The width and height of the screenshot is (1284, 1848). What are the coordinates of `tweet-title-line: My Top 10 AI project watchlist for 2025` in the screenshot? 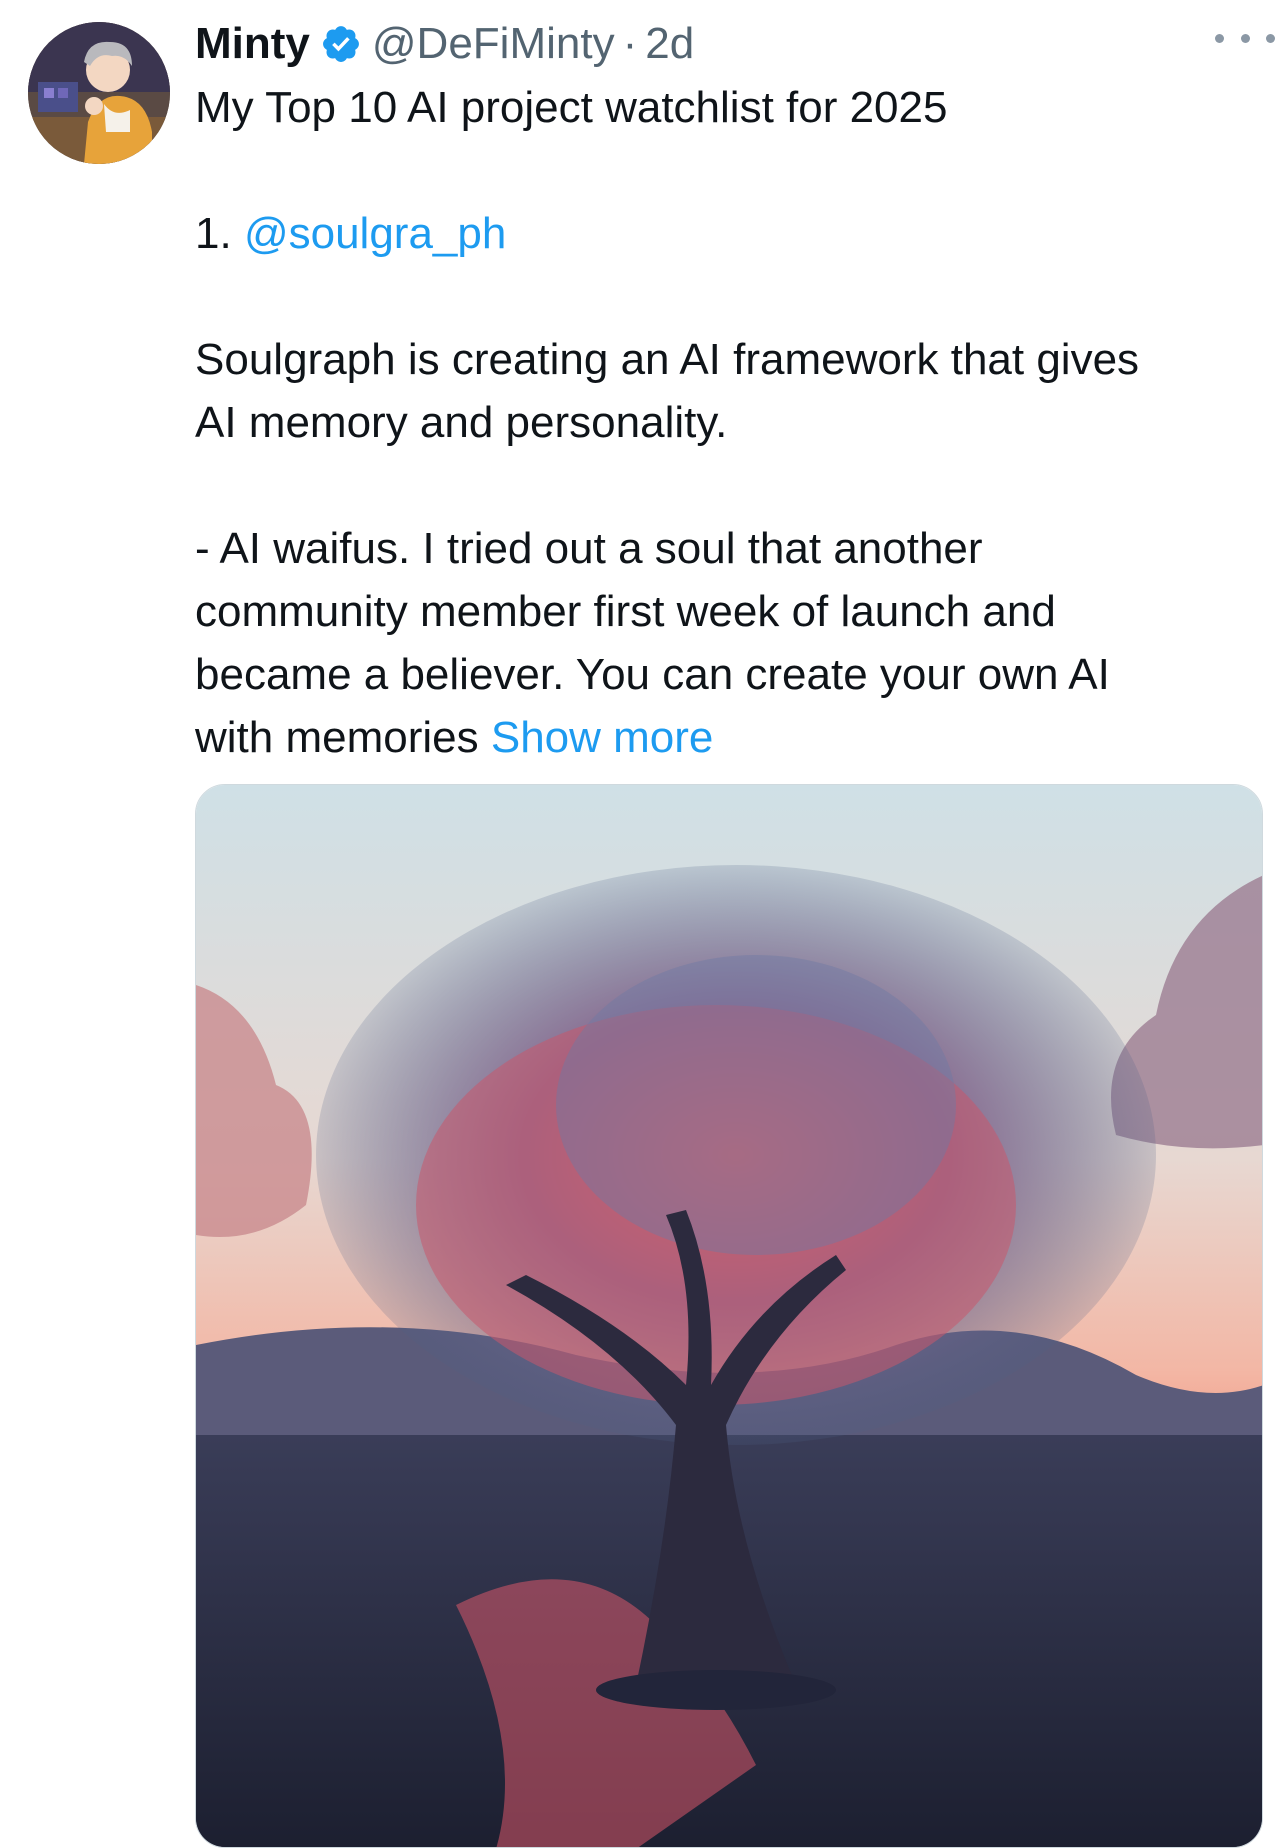 It's located at (571, 107).